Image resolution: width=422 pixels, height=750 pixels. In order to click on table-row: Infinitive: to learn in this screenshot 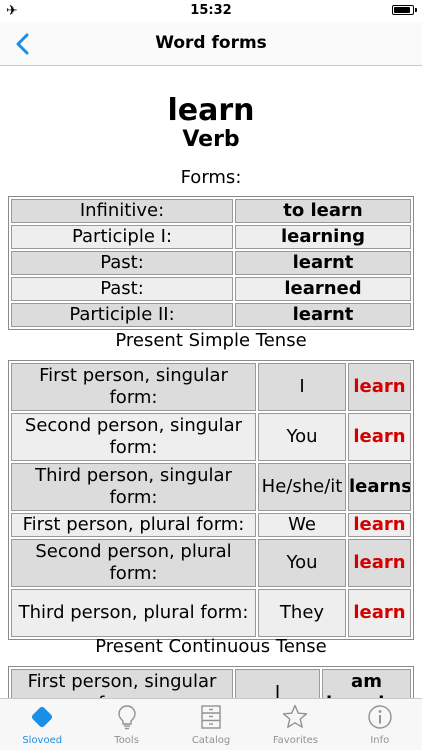, I will do `click(211, 211)`.